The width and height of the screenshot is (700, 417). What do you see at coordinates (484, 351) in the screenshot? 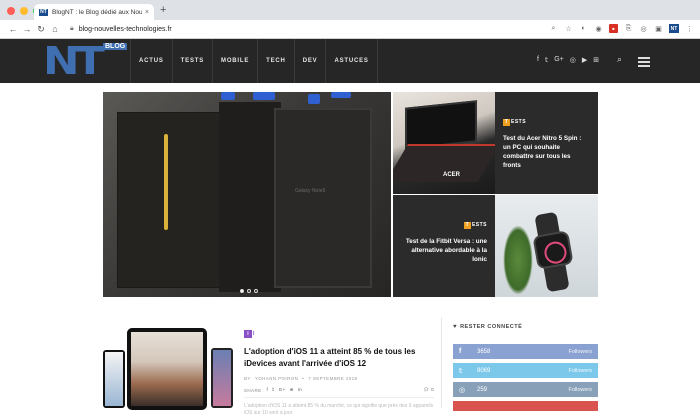
I see `follower-count: 3658` at bounding box center [484, 351].